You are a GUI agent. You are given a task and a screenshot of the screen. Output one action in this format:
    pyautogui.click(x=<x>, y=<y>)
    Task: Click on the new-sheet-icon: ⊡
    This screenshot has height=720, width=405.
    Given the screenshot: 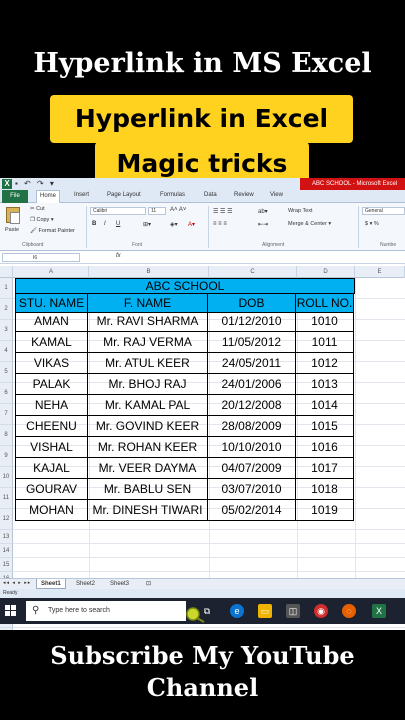 What is the action you would take?
    pyautogui.click(x=148, y=584)
    